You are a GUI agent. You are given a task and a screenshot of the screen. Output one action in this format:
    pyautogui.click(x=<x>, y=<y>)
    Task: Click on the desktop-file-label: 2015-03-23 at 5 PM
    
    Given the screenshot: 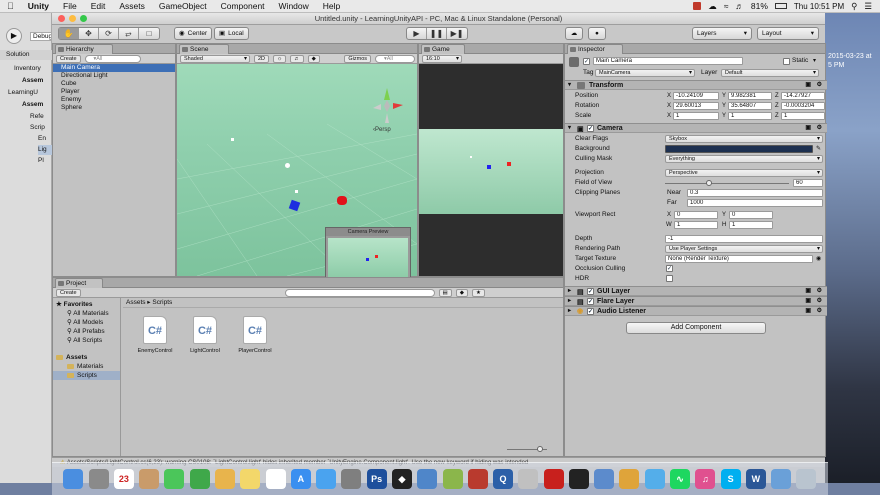 What is the action you would take?
    pyautogui.click(x=850, y=61)
    